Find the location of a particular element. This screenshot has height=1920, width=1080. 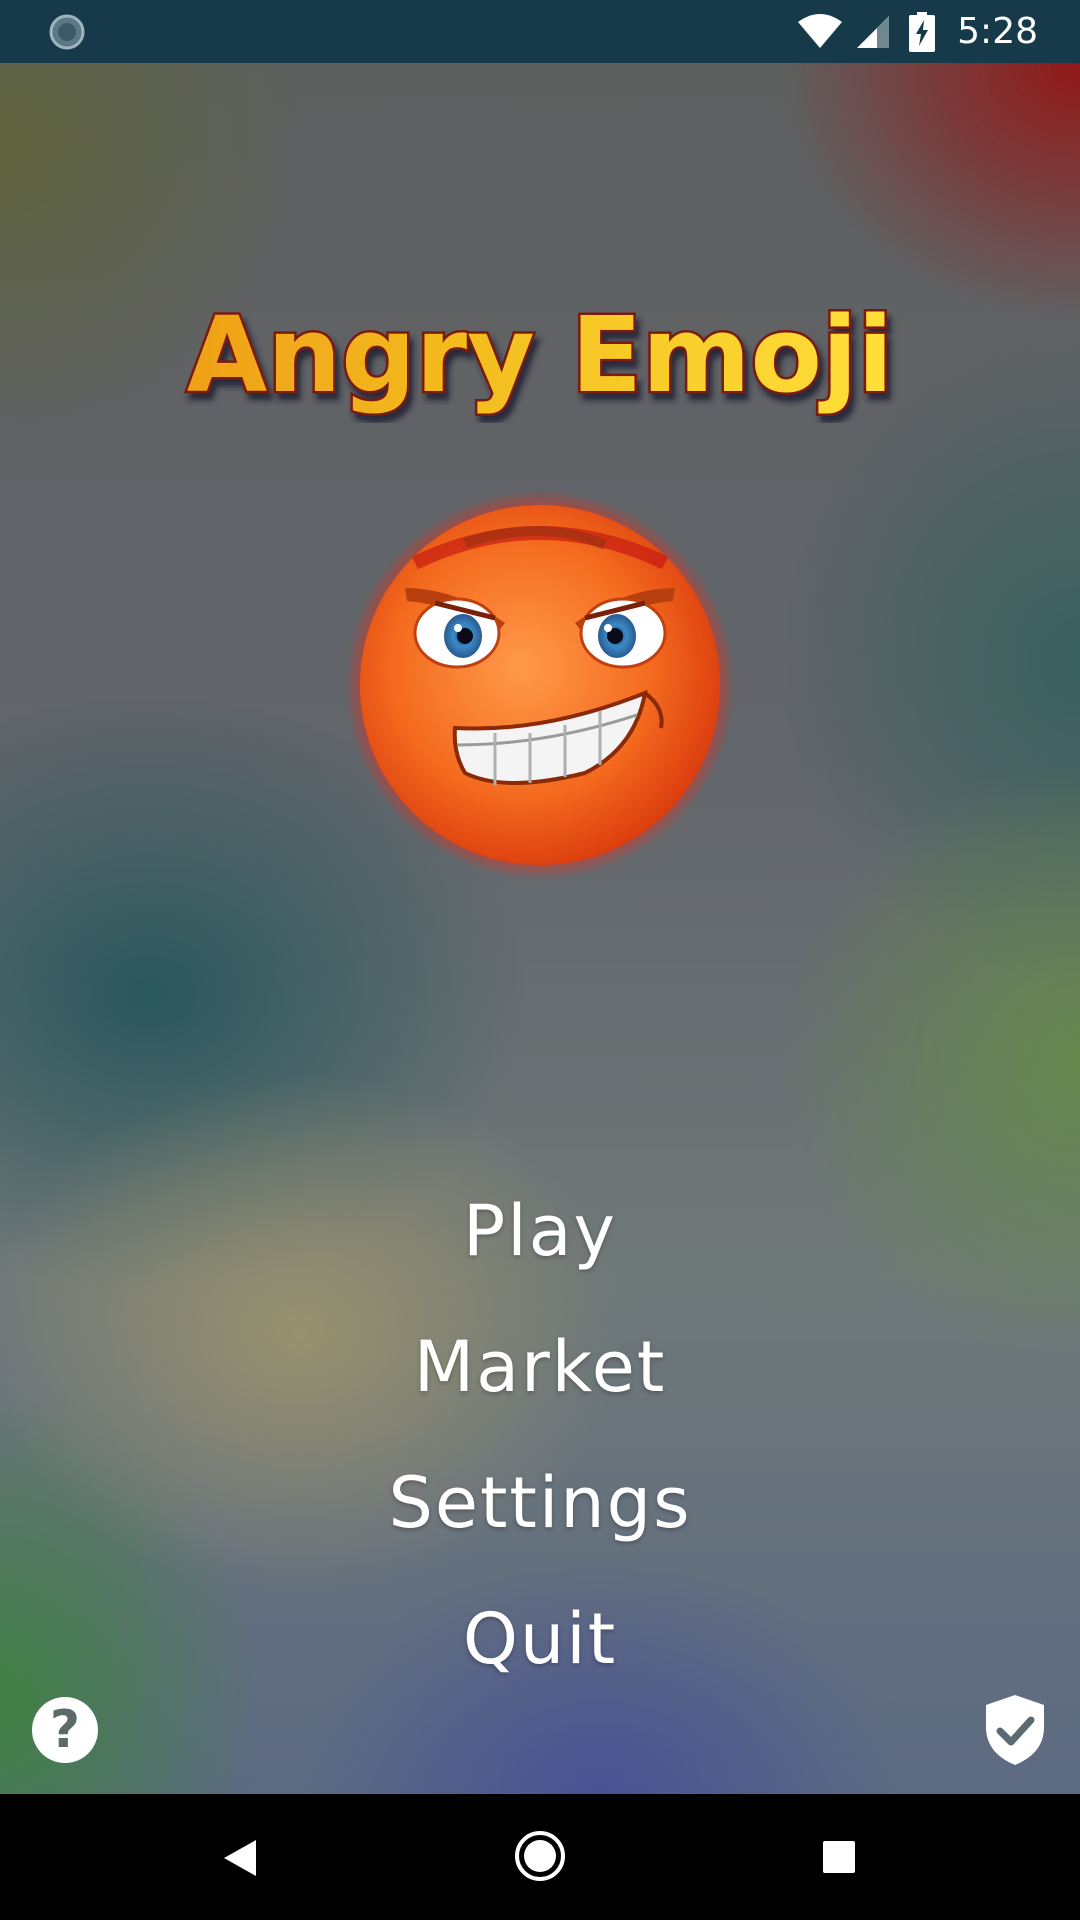

recent-apps-square-icon is located at coordinates (839, 1857).